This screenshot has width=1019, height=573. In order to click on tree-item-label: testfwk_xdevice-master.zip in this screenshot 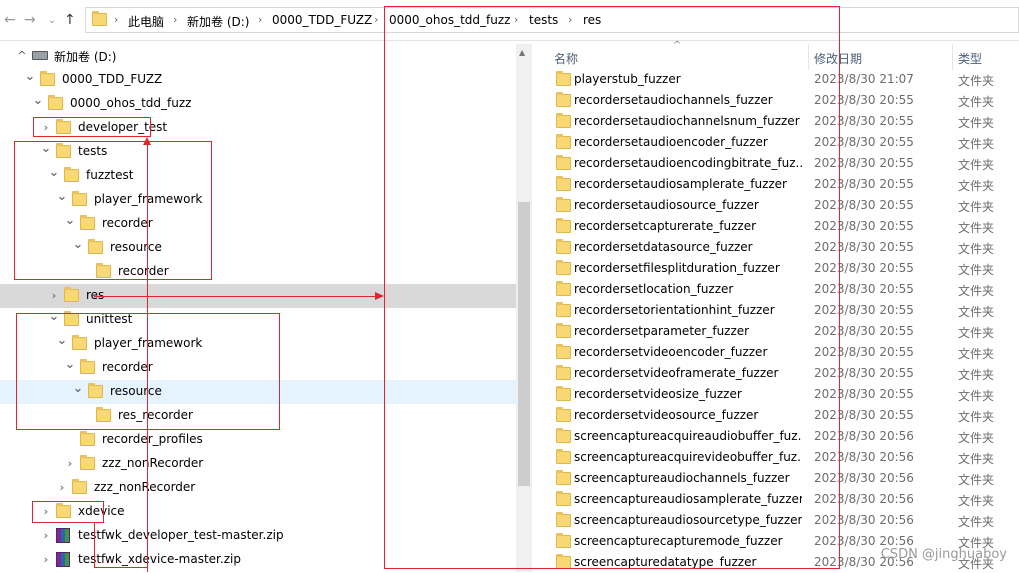, I will do `click(159, 559)`.